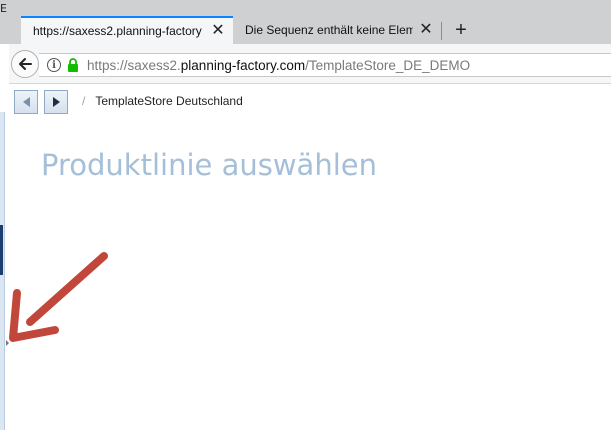 The width and height of the screenshot is (611, 430). Describe the element at coordinates (3, 8) in the screenshot. I see `edge-letter: E` at that location.